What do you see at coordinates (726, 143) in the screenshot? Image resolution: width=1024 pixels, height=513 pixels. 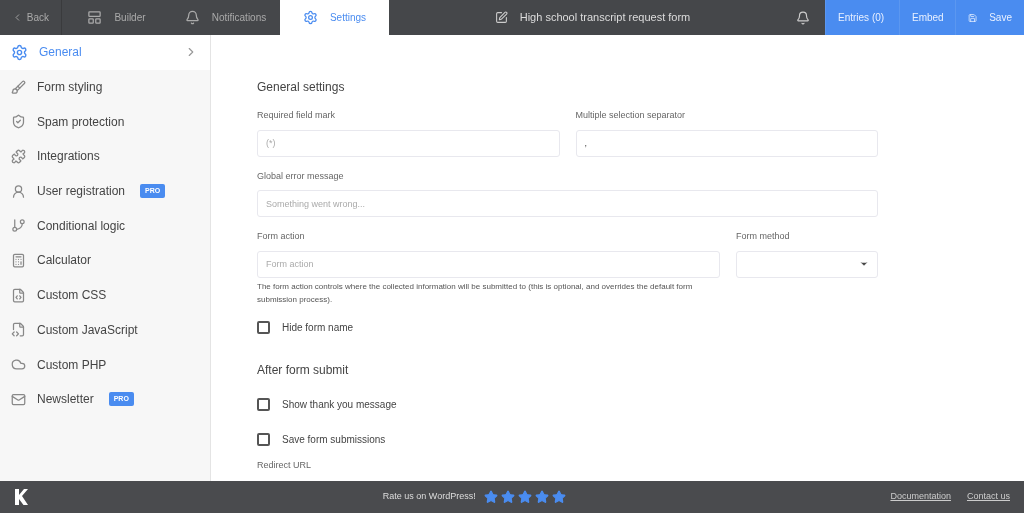 I see `input-field: ,` at bounding box center [726, 143].